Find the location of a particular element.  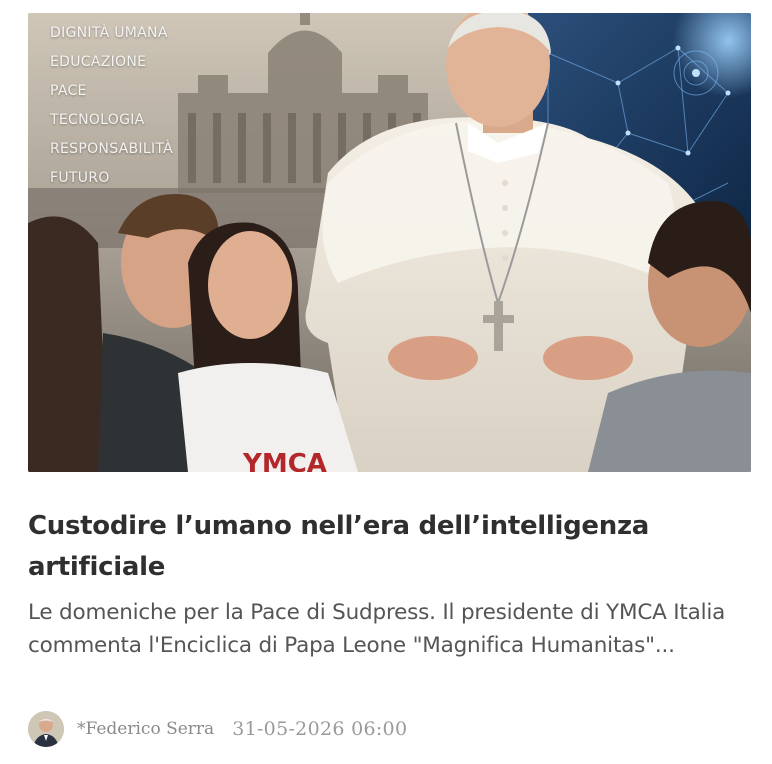

author-avatar is located at coordinates (46, 729).